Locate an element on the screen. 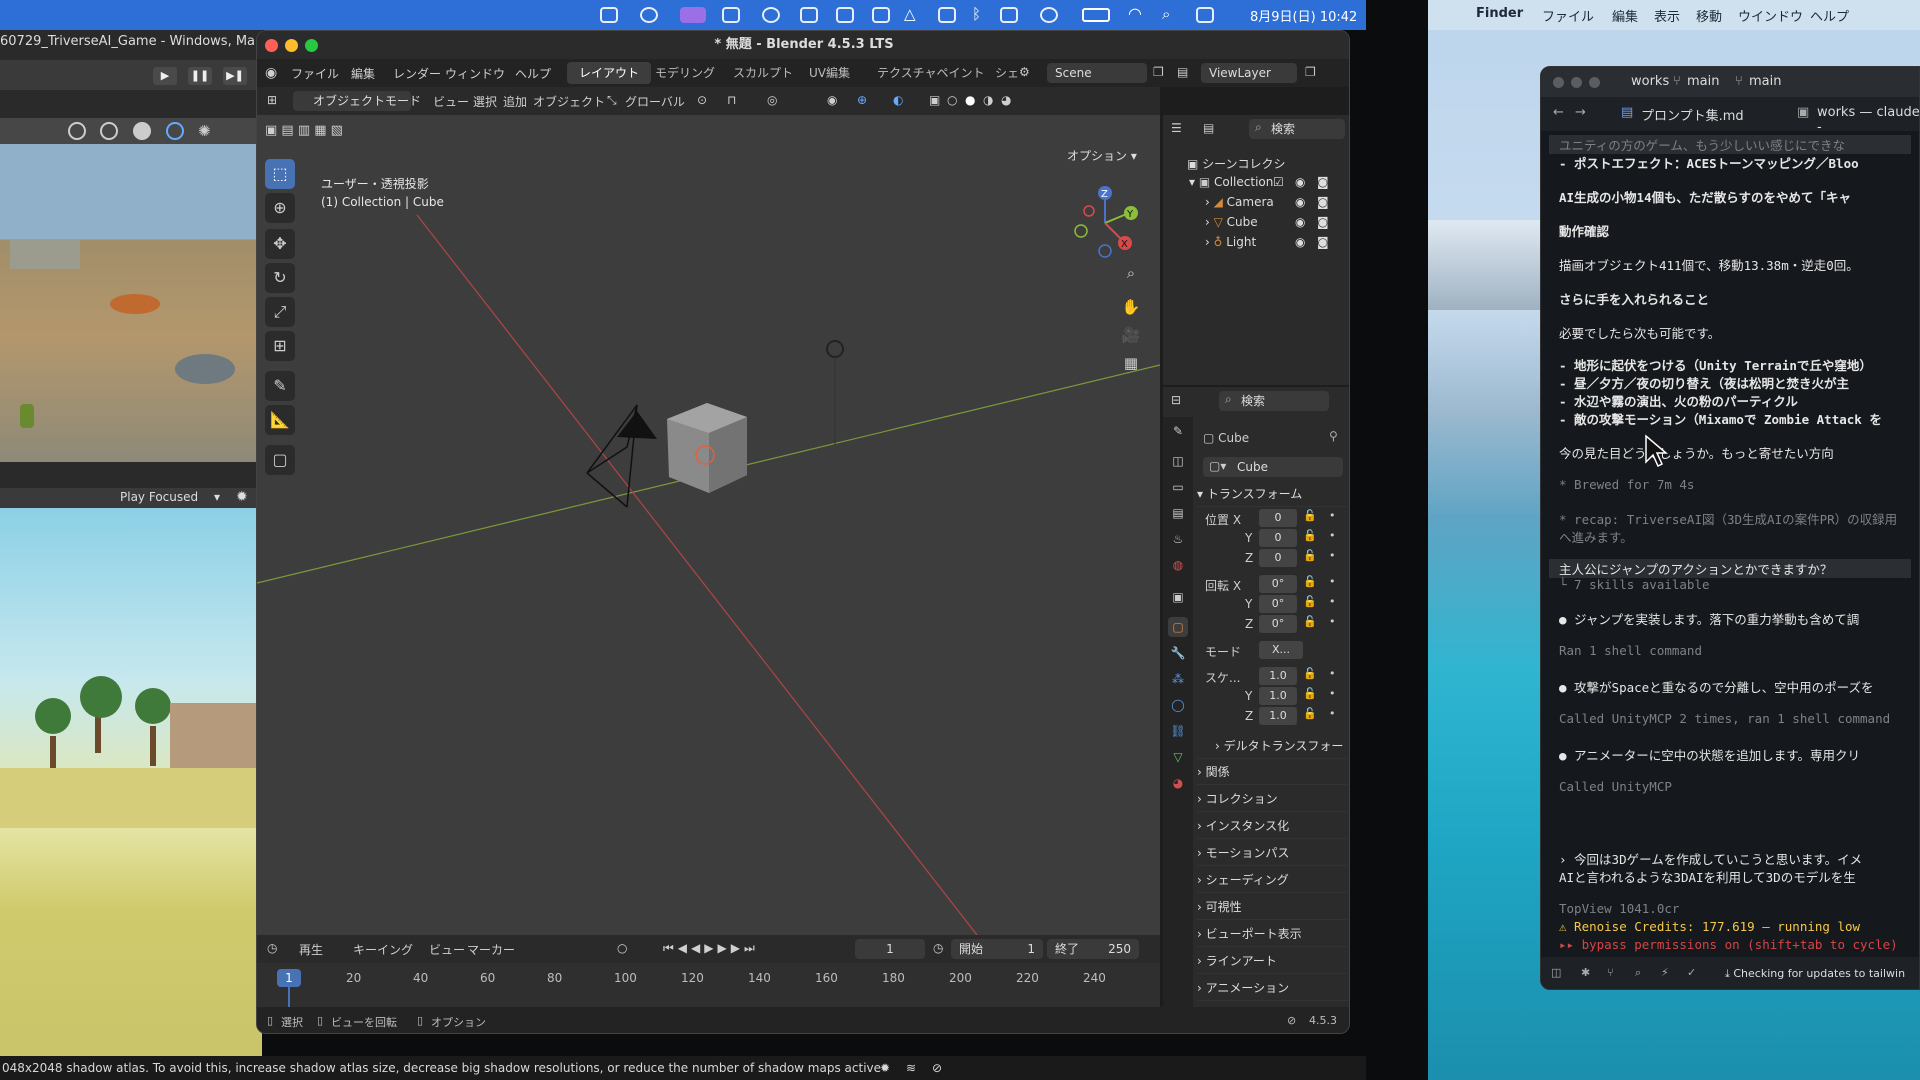  record-icon: ○ is located at coordinates (622, 948).